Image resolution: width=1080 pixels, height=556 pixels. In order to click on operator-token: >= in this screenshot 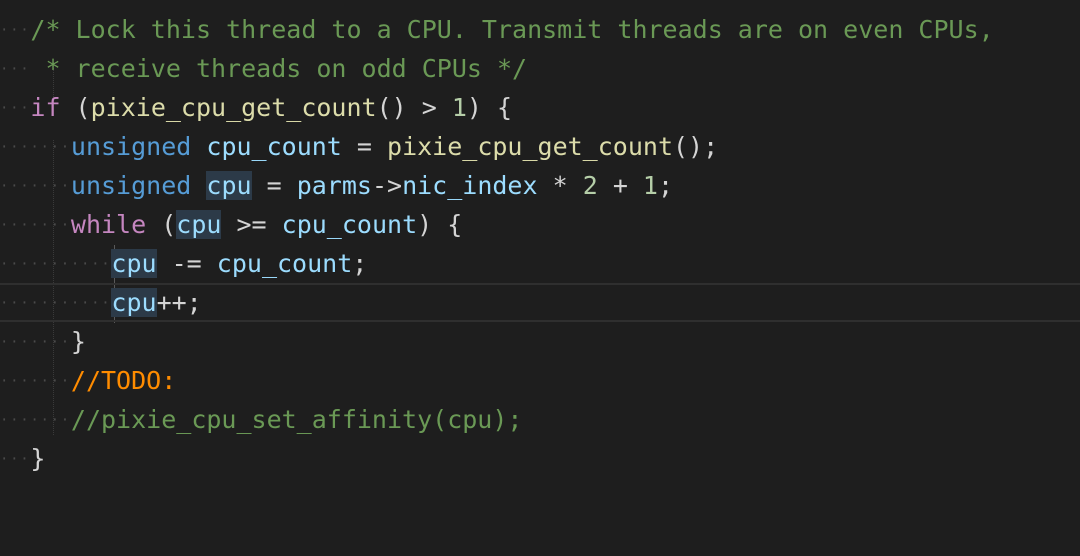, I will do `click(251, 224)`.